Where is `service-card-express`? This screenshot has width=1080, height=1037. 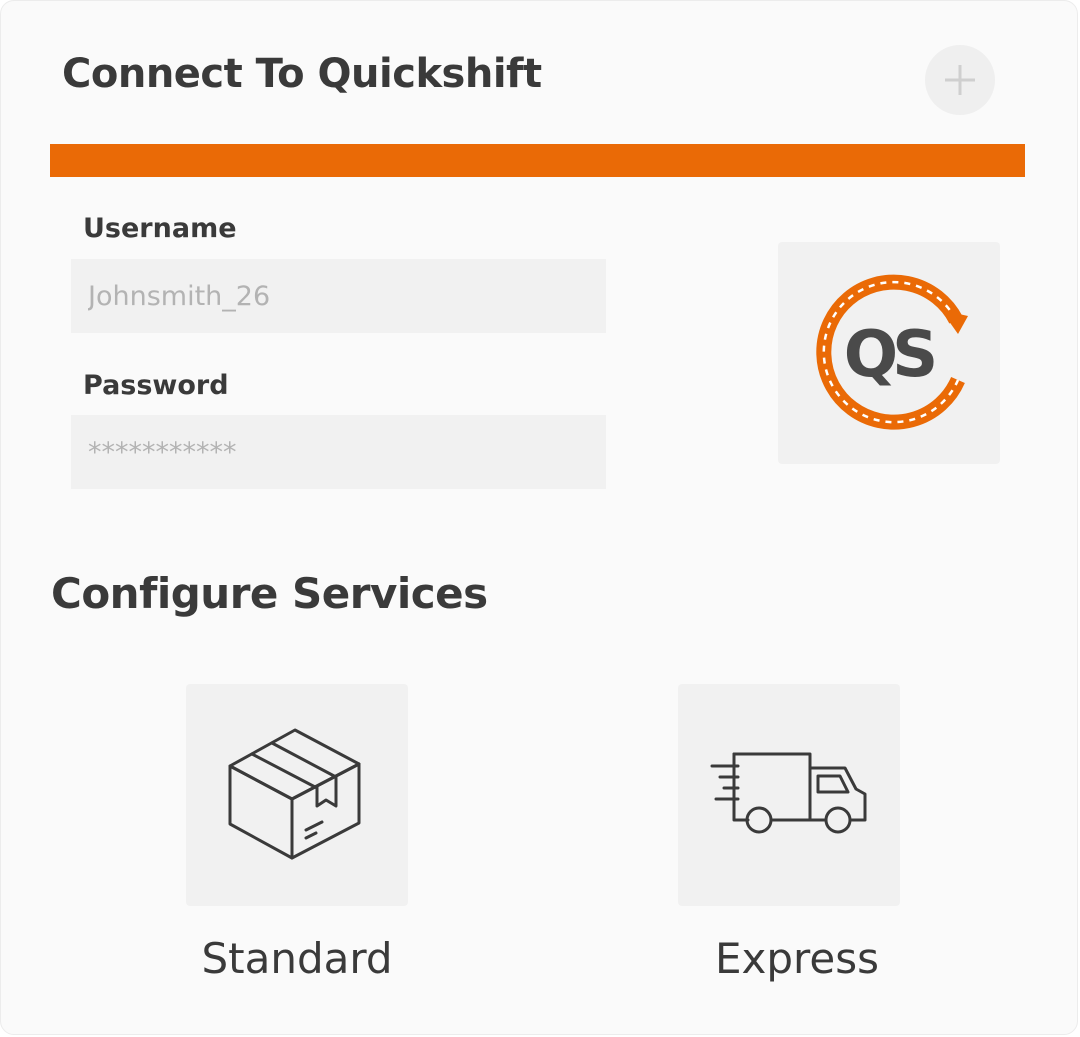
service-card-express is located at coordinates (789, 795).